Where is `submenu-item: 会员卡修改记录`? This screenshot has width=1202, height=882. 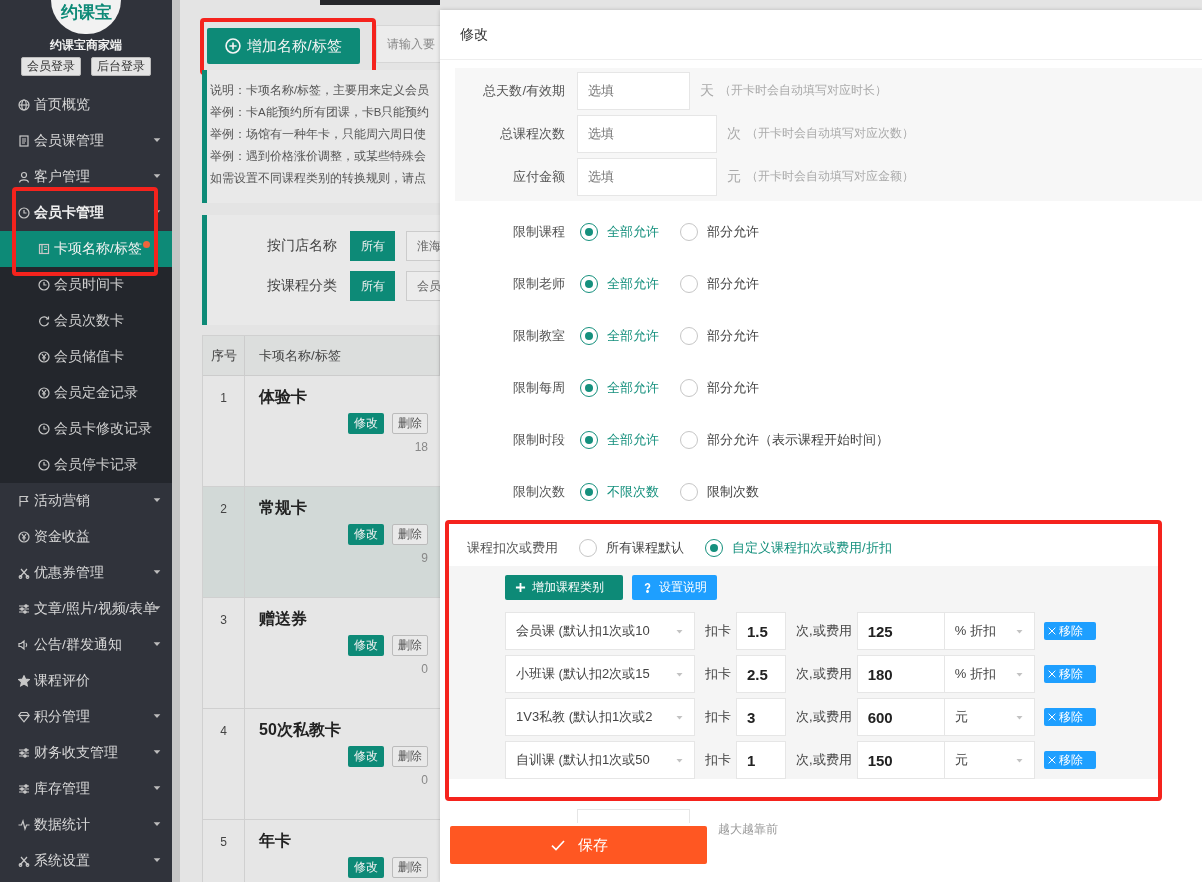
submenu-item: 会员卡修改记录 is located at coordinates (86, 429).